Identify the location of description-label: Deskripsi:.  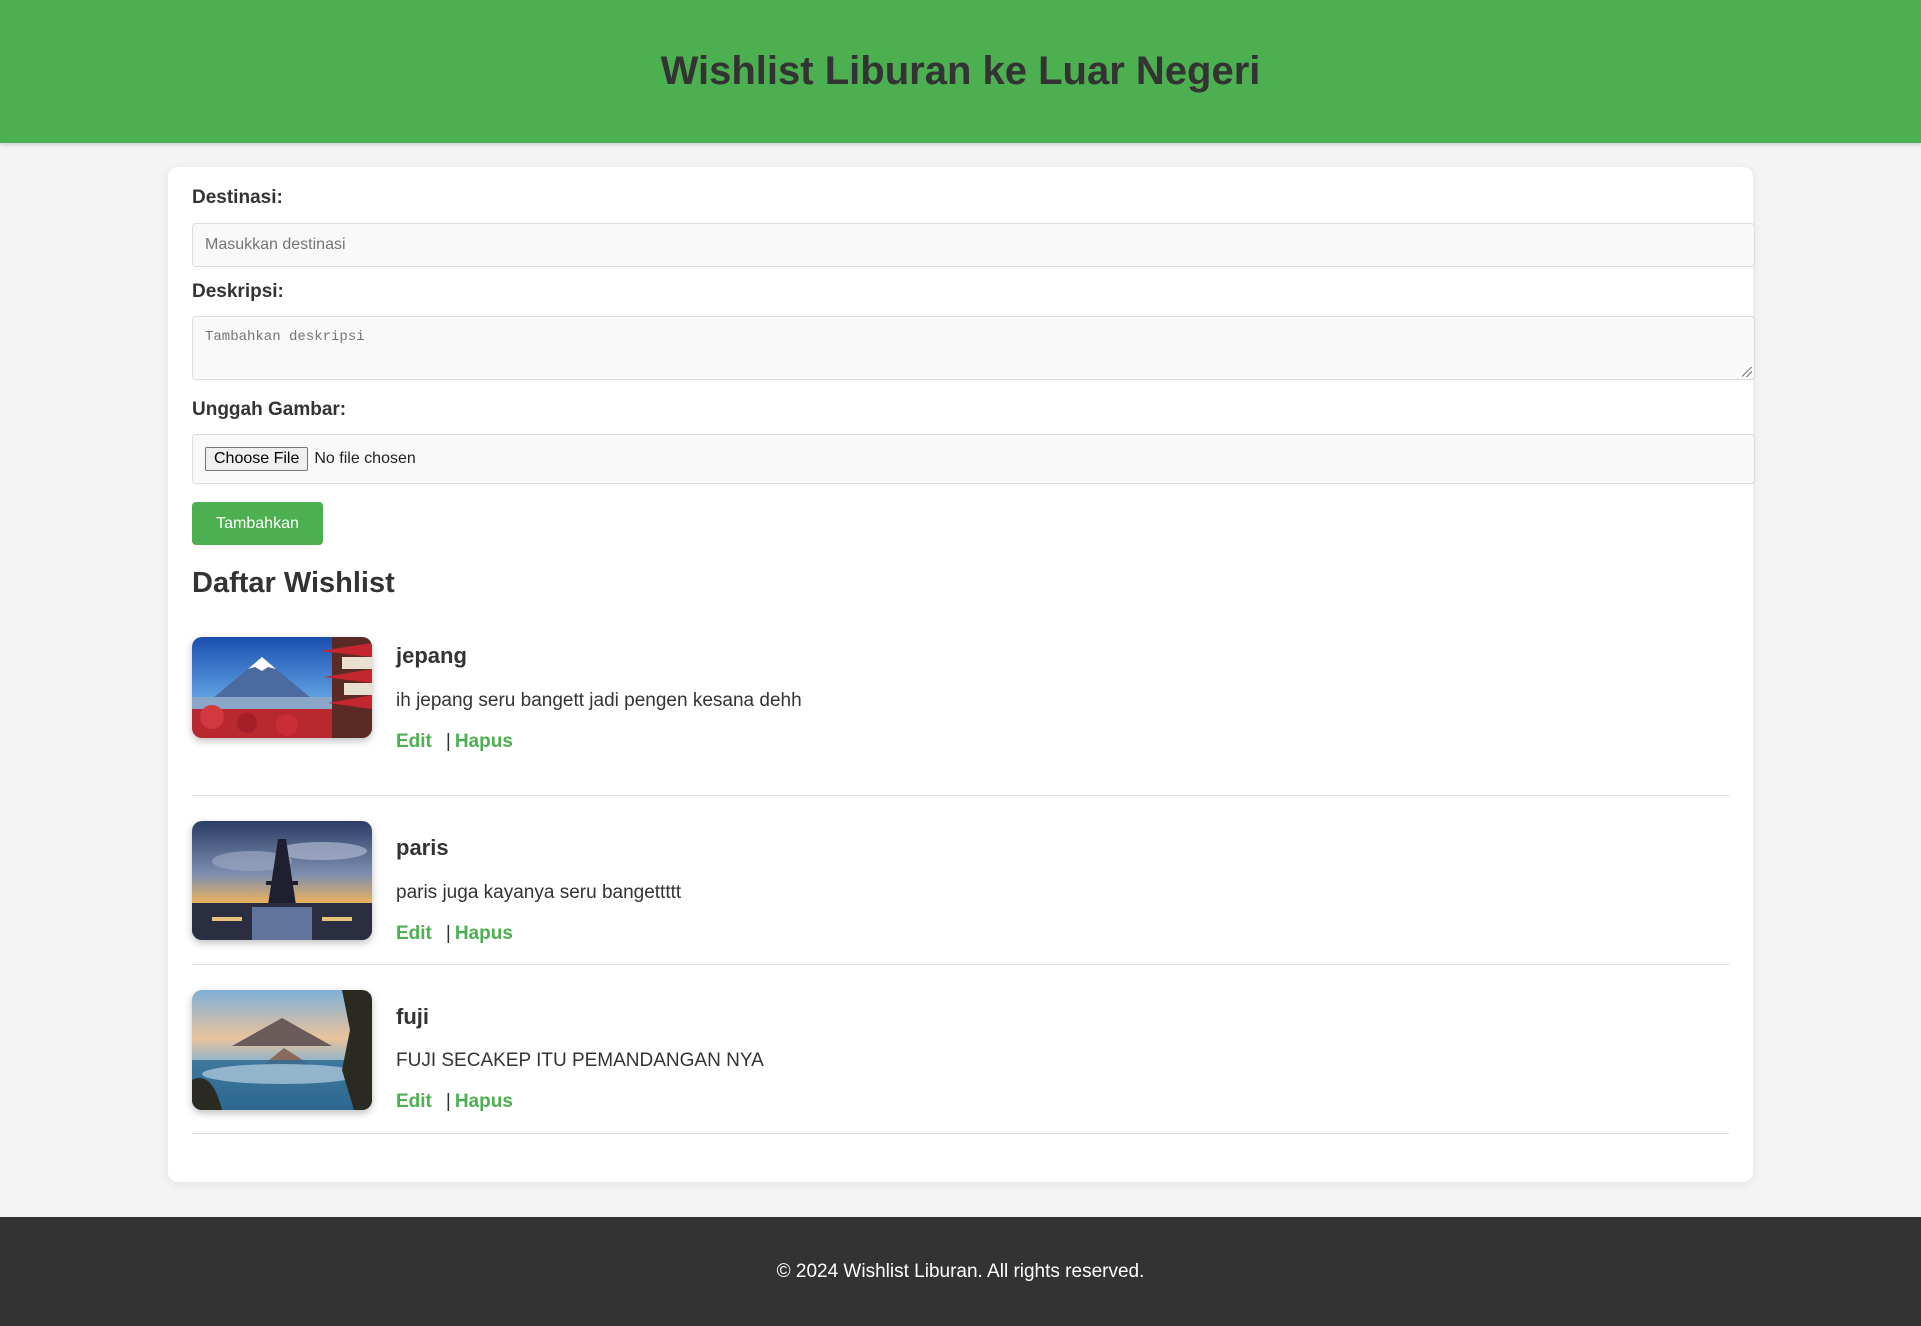
(238, 291).